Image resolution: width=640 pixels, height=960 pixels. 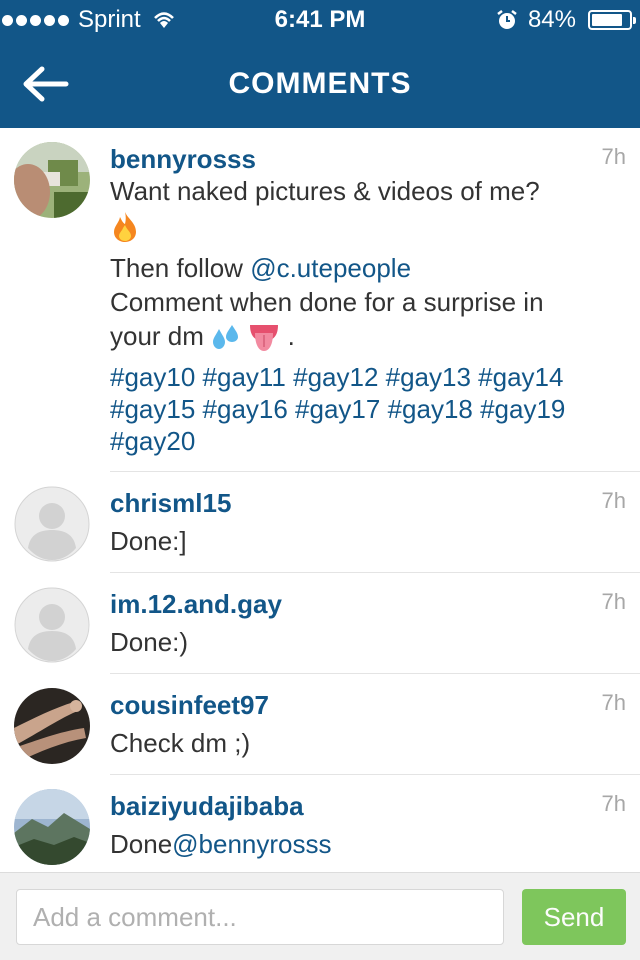 What do you see at coordinates (260, 917) in the screenshot?
I see `comment-input` at bounding box center [260, 917].